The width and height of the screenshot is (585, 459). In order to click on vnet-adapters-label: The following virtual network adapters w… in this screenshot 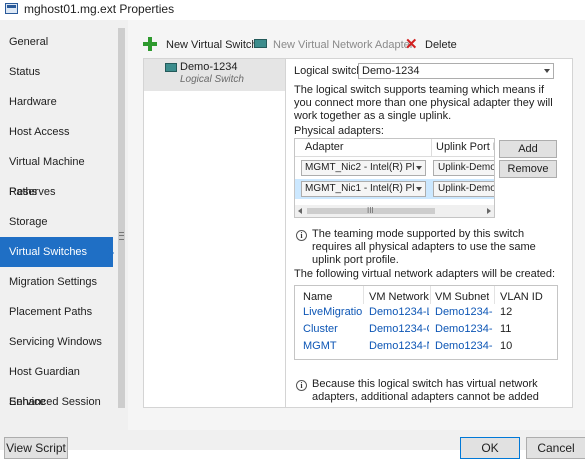, I will do `click(425, 274)`.